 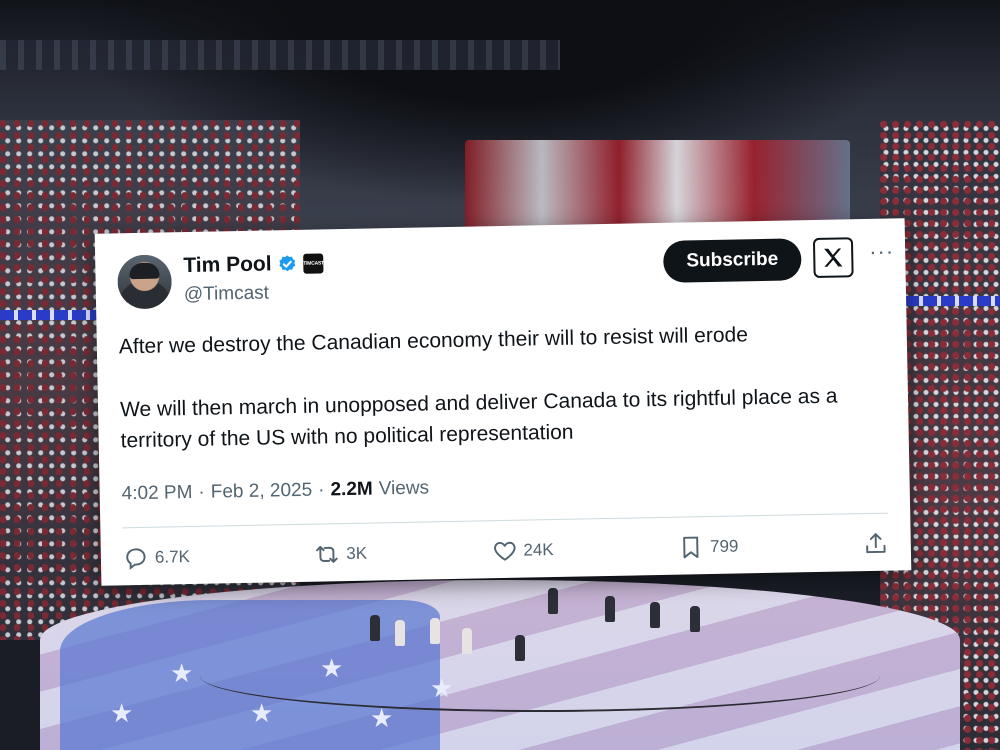 I want to click on led-ribbon-left, so click(x=50, y=315).